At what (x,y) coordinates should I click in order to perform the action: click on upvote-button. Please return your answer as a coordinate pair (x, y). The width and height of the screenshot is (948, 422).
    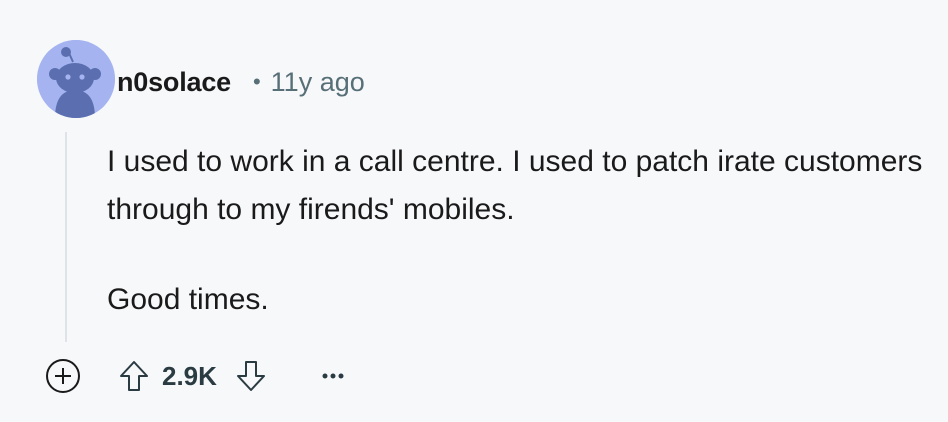
    Looking at the image, I should click on (134, 376).